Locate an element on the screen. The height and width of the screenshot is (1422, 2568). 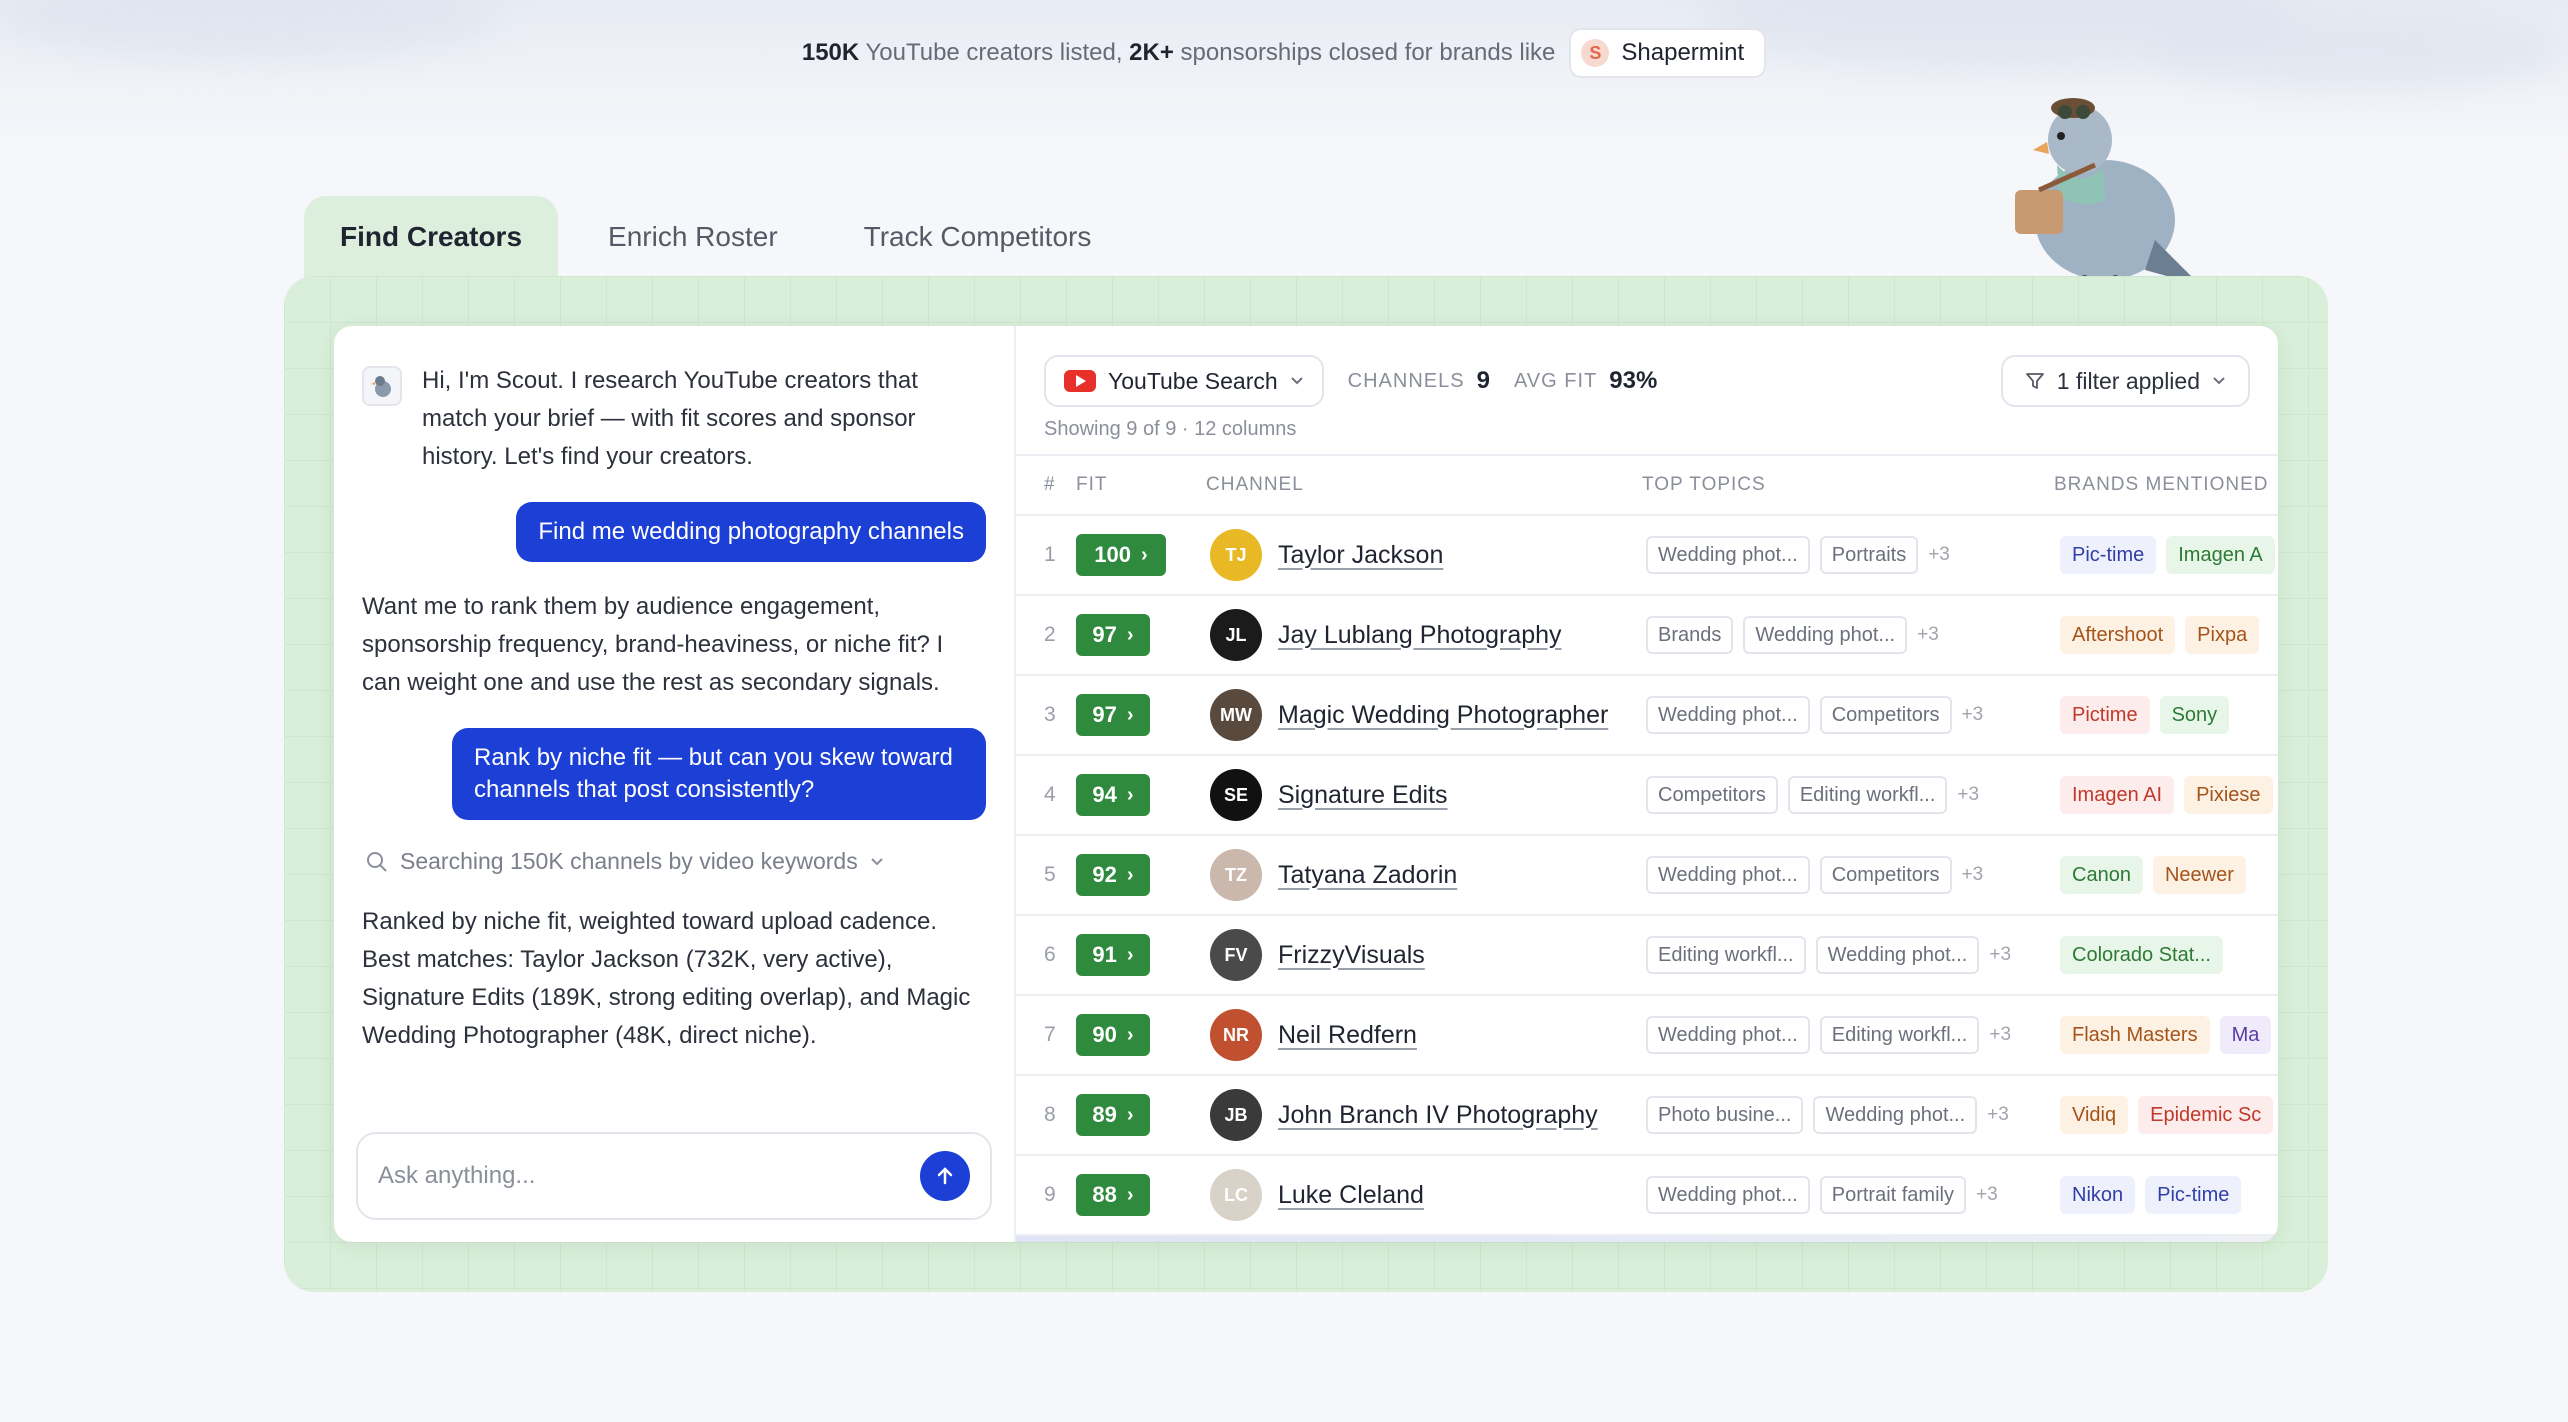
channel-name-link: Luke Cleland is located at coordinates (1351, 1195).